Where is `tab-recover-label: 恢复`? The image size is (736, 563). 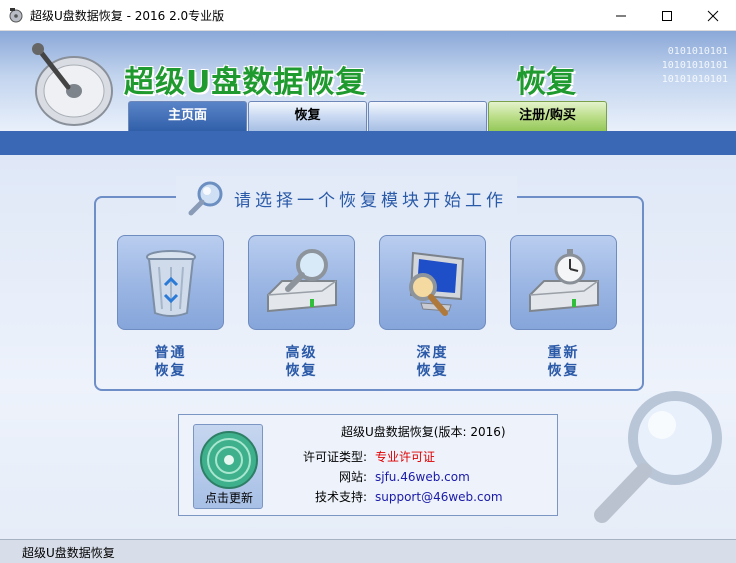 tab-recover-label: 恢复 is located at coordinates (307, 115).